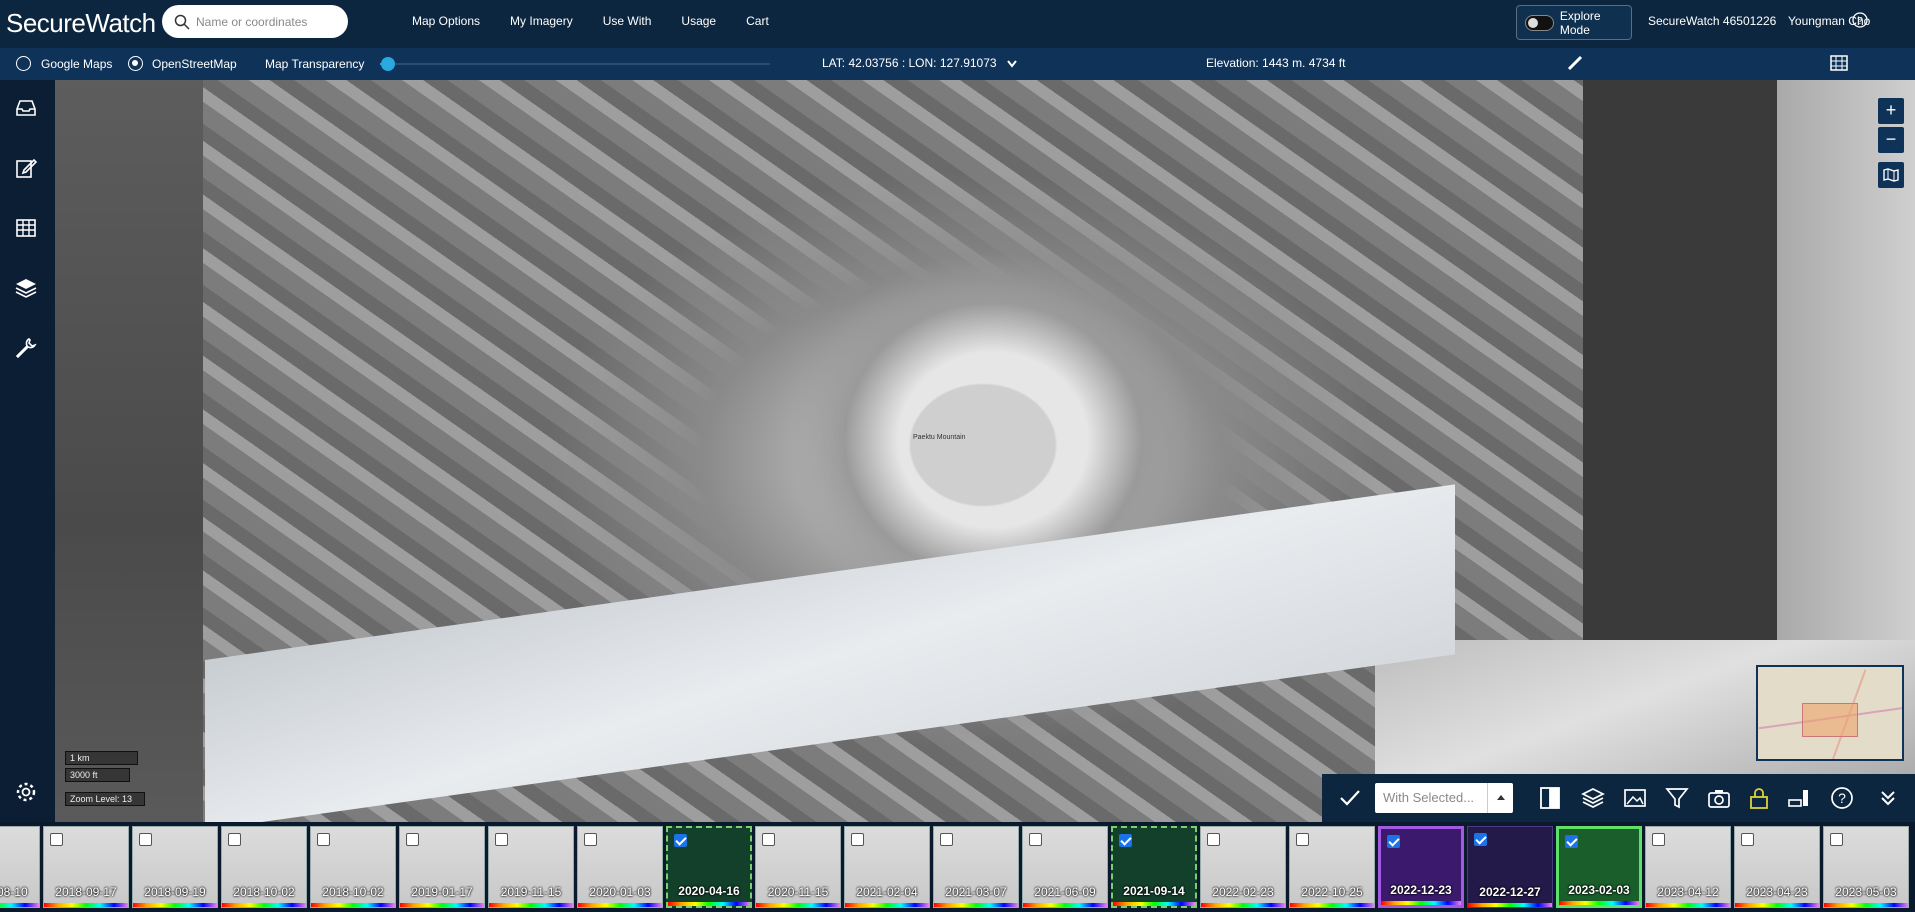  Describe the element at coordinates (1332, 867) in the screenshot. I see `imagery-thumbnail: 2022-10-25` at that location.